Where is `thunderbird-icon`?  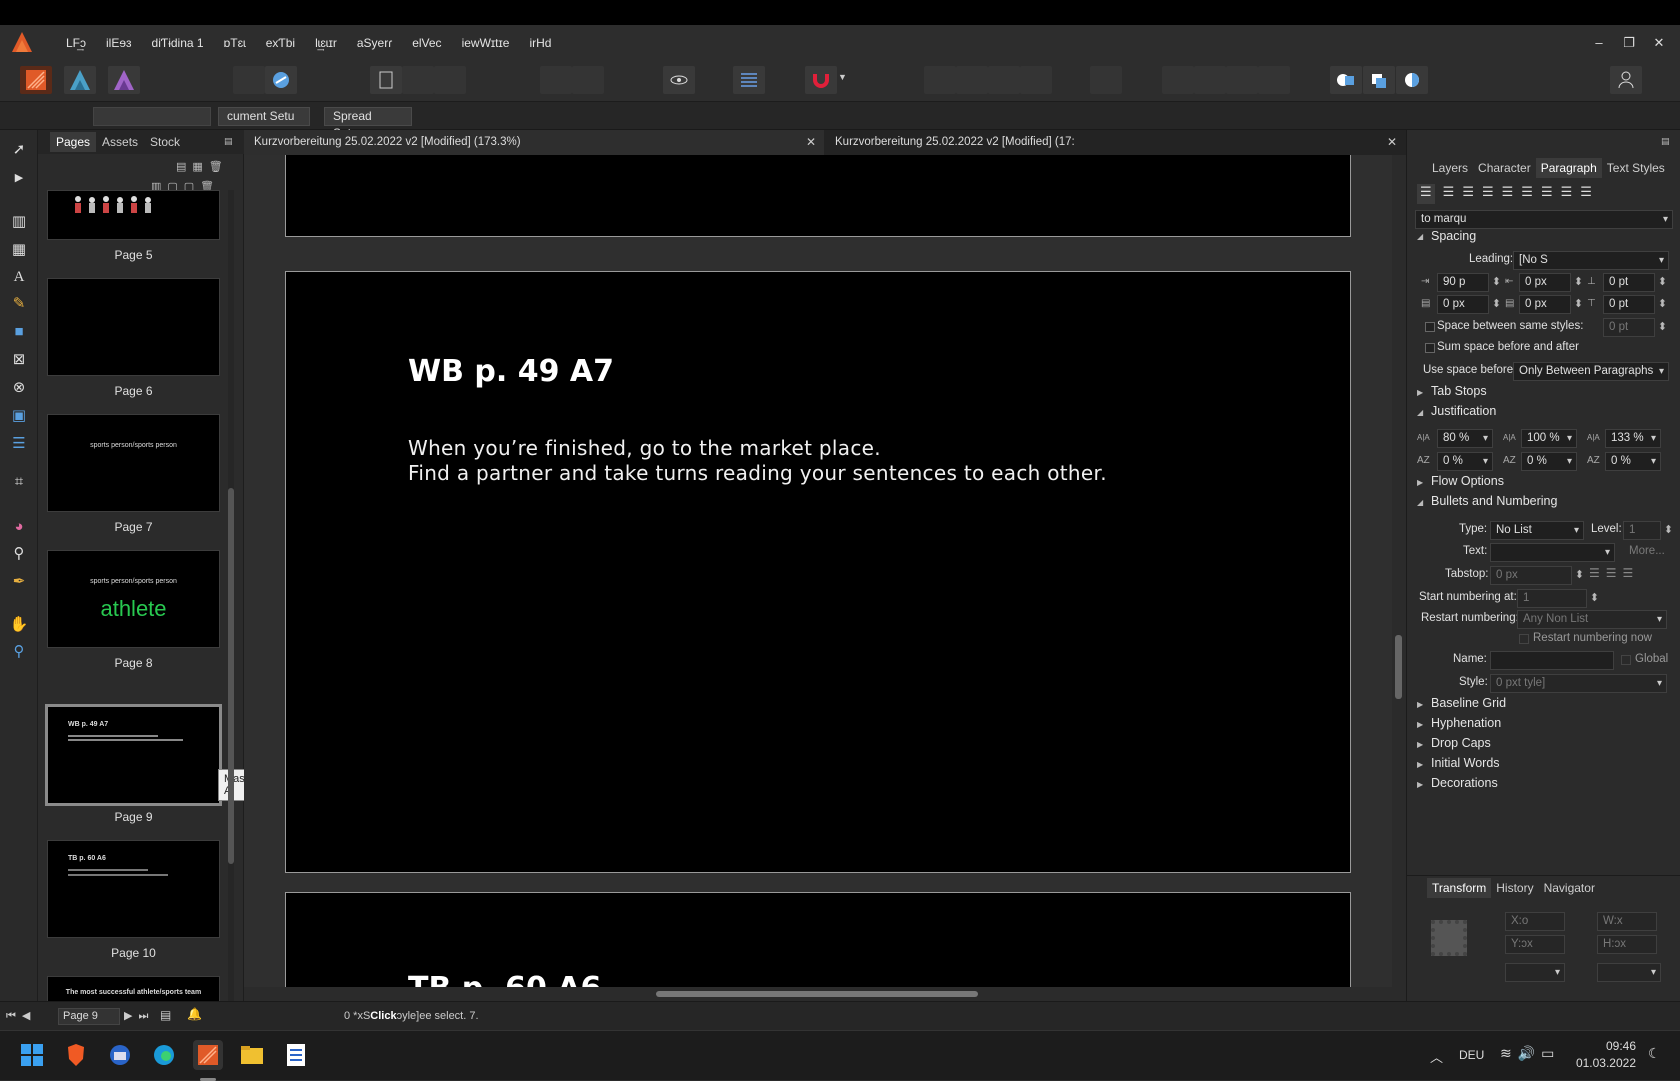
thunderbird-icon is located at coordinates (120, 1055).